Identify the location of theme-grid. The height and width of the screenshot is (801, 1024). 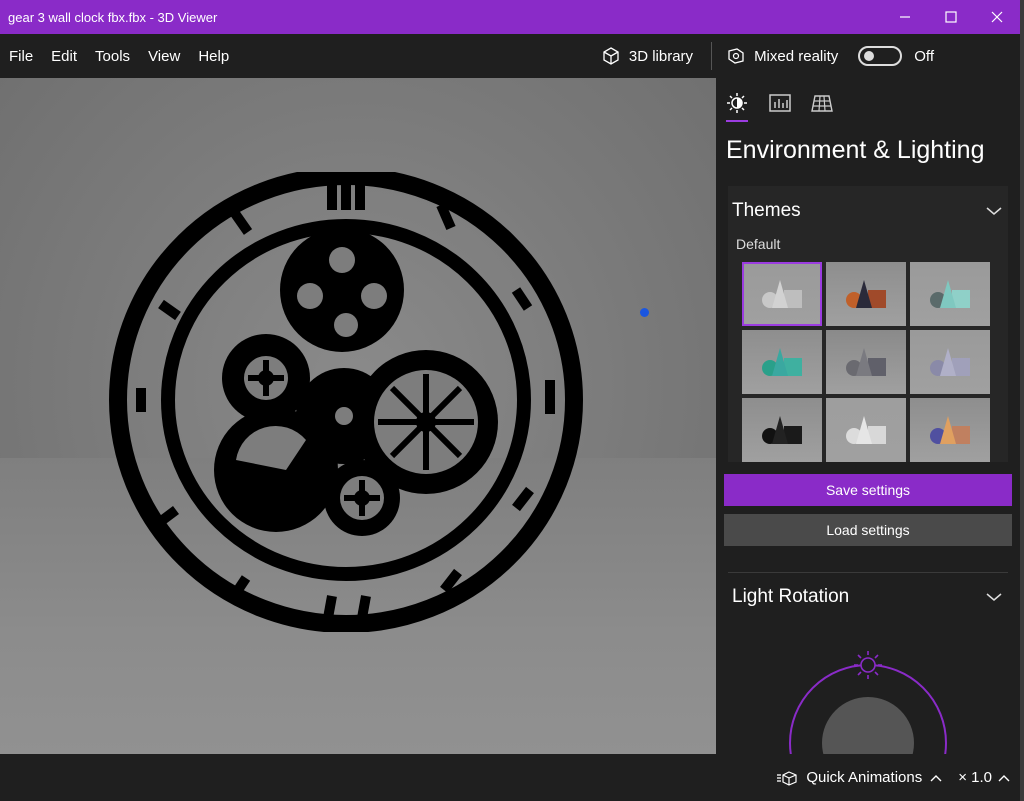
(868, 360).